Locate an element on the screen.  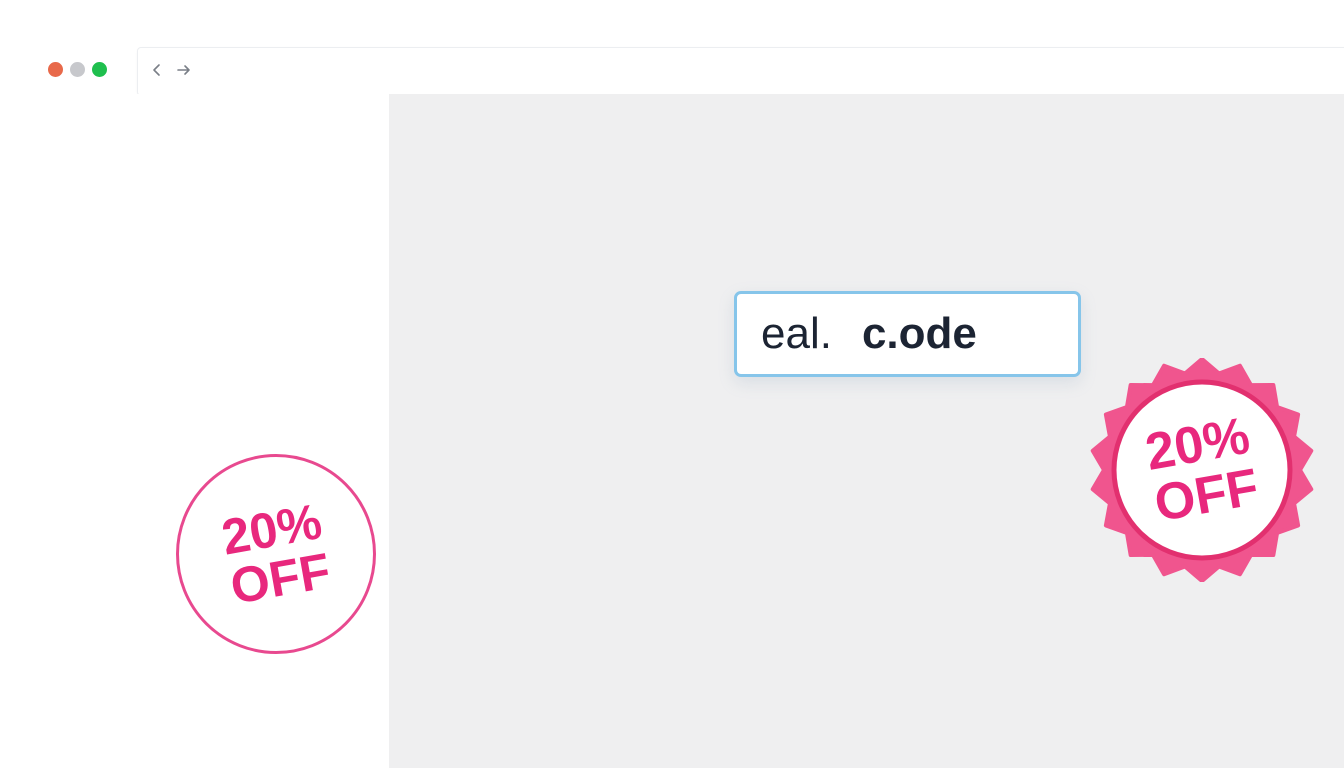
forward-button is located at coordinates (184, 70).